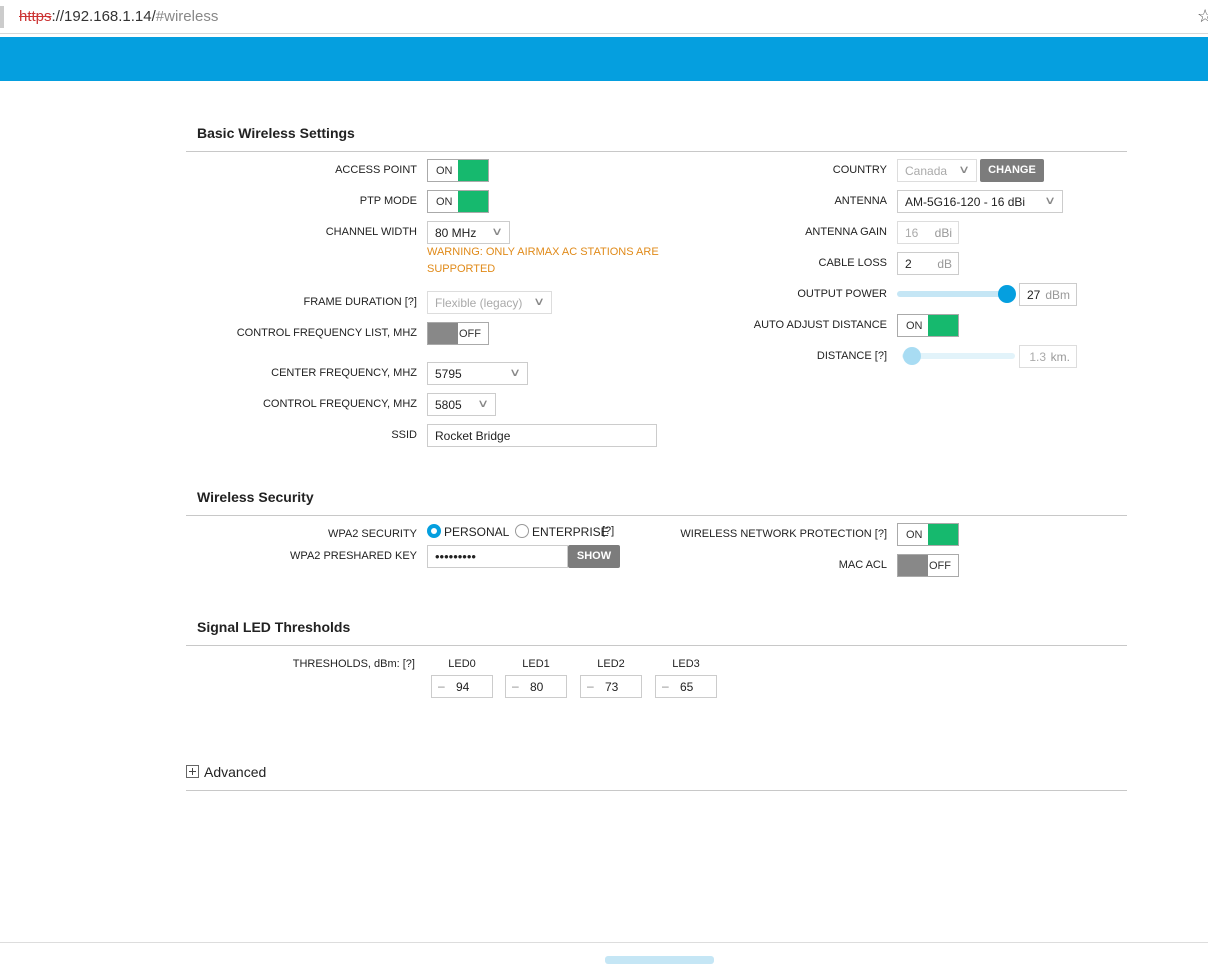 This screenshot has width=1208, height=964. I want to click on output-power-label: OUTPUT POWER, so click(842, 294).